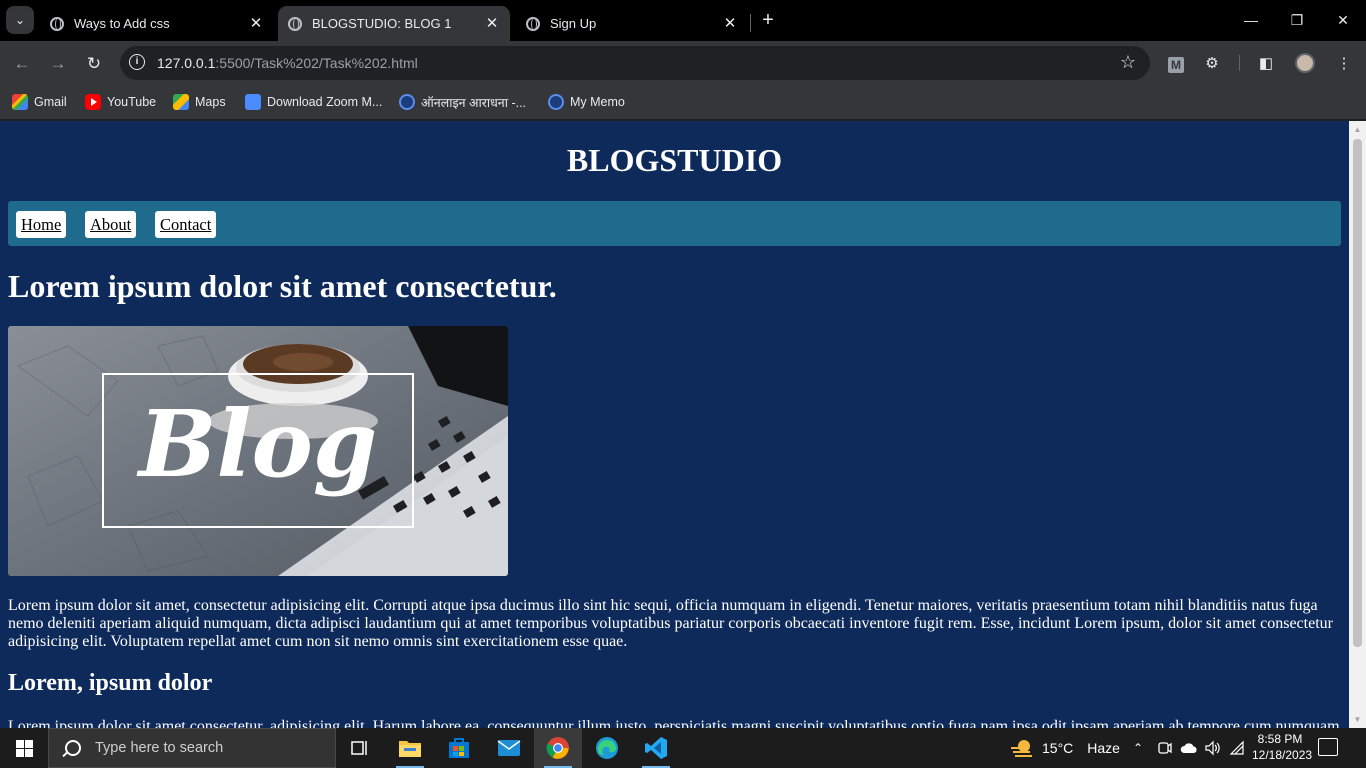 The width and height of the screenshot is (1366, 768). I want to click on page-scrollbar: ▲ ▼, so click(1357, 424).